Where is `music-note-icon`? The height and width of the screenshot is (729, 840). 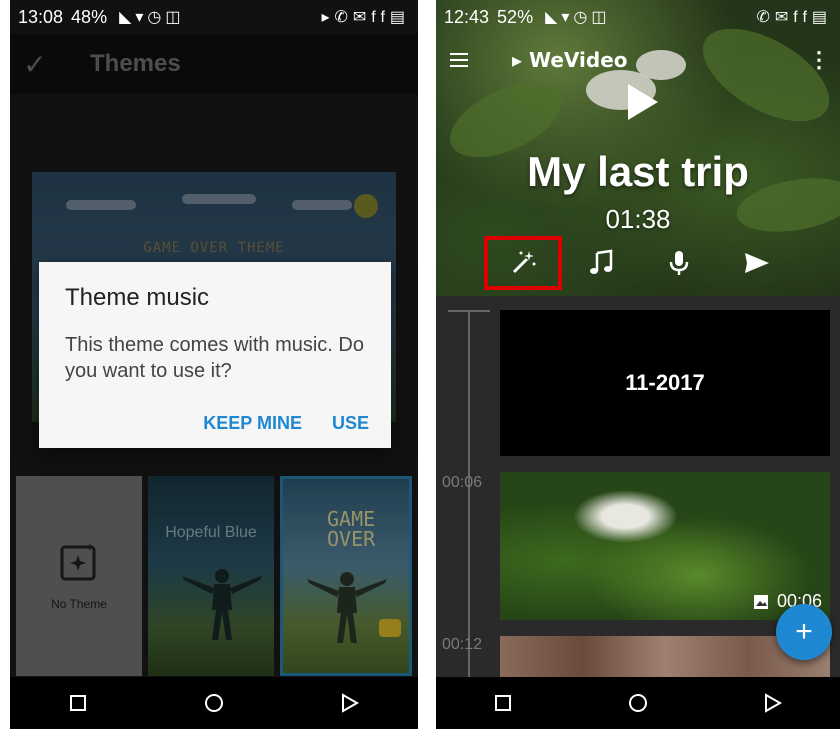
music-note-icon is located at coordinates (601, 261).